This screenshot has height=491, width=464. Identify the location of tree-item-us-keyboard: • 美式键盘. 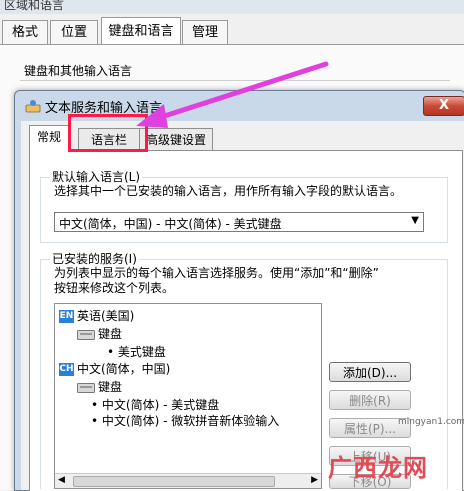
(136, 351).